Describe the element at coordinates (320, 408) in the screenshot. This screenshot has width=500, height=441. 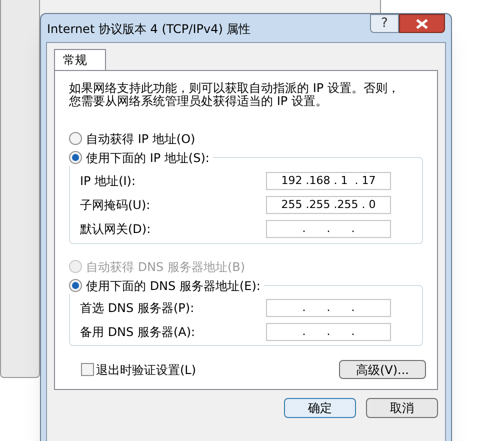
I see `dialog-button: 确定` at that location.